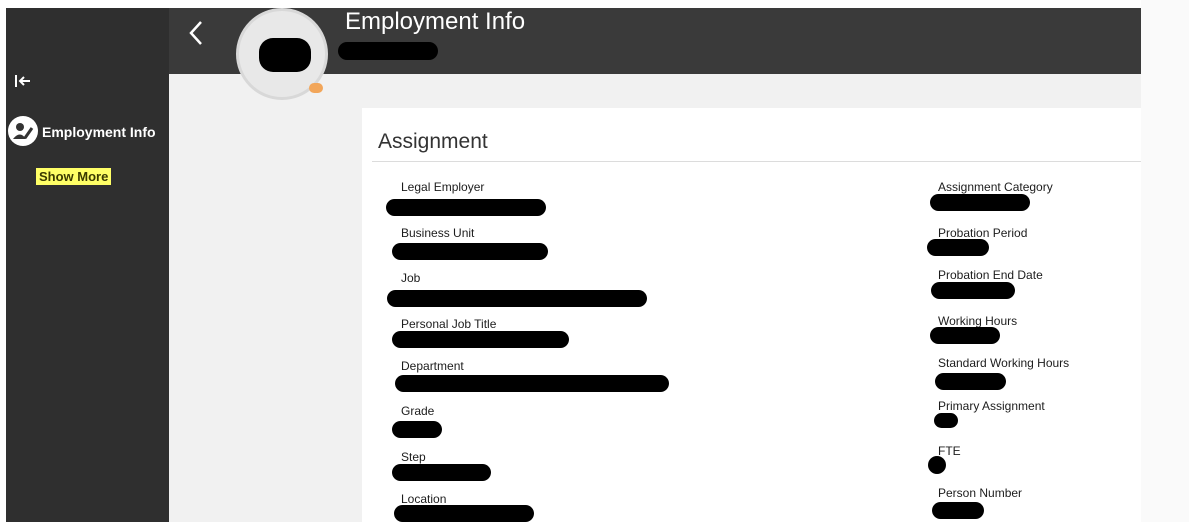  I want to click on field-label-assignment-category: Assignment Category, so click(995, 187).